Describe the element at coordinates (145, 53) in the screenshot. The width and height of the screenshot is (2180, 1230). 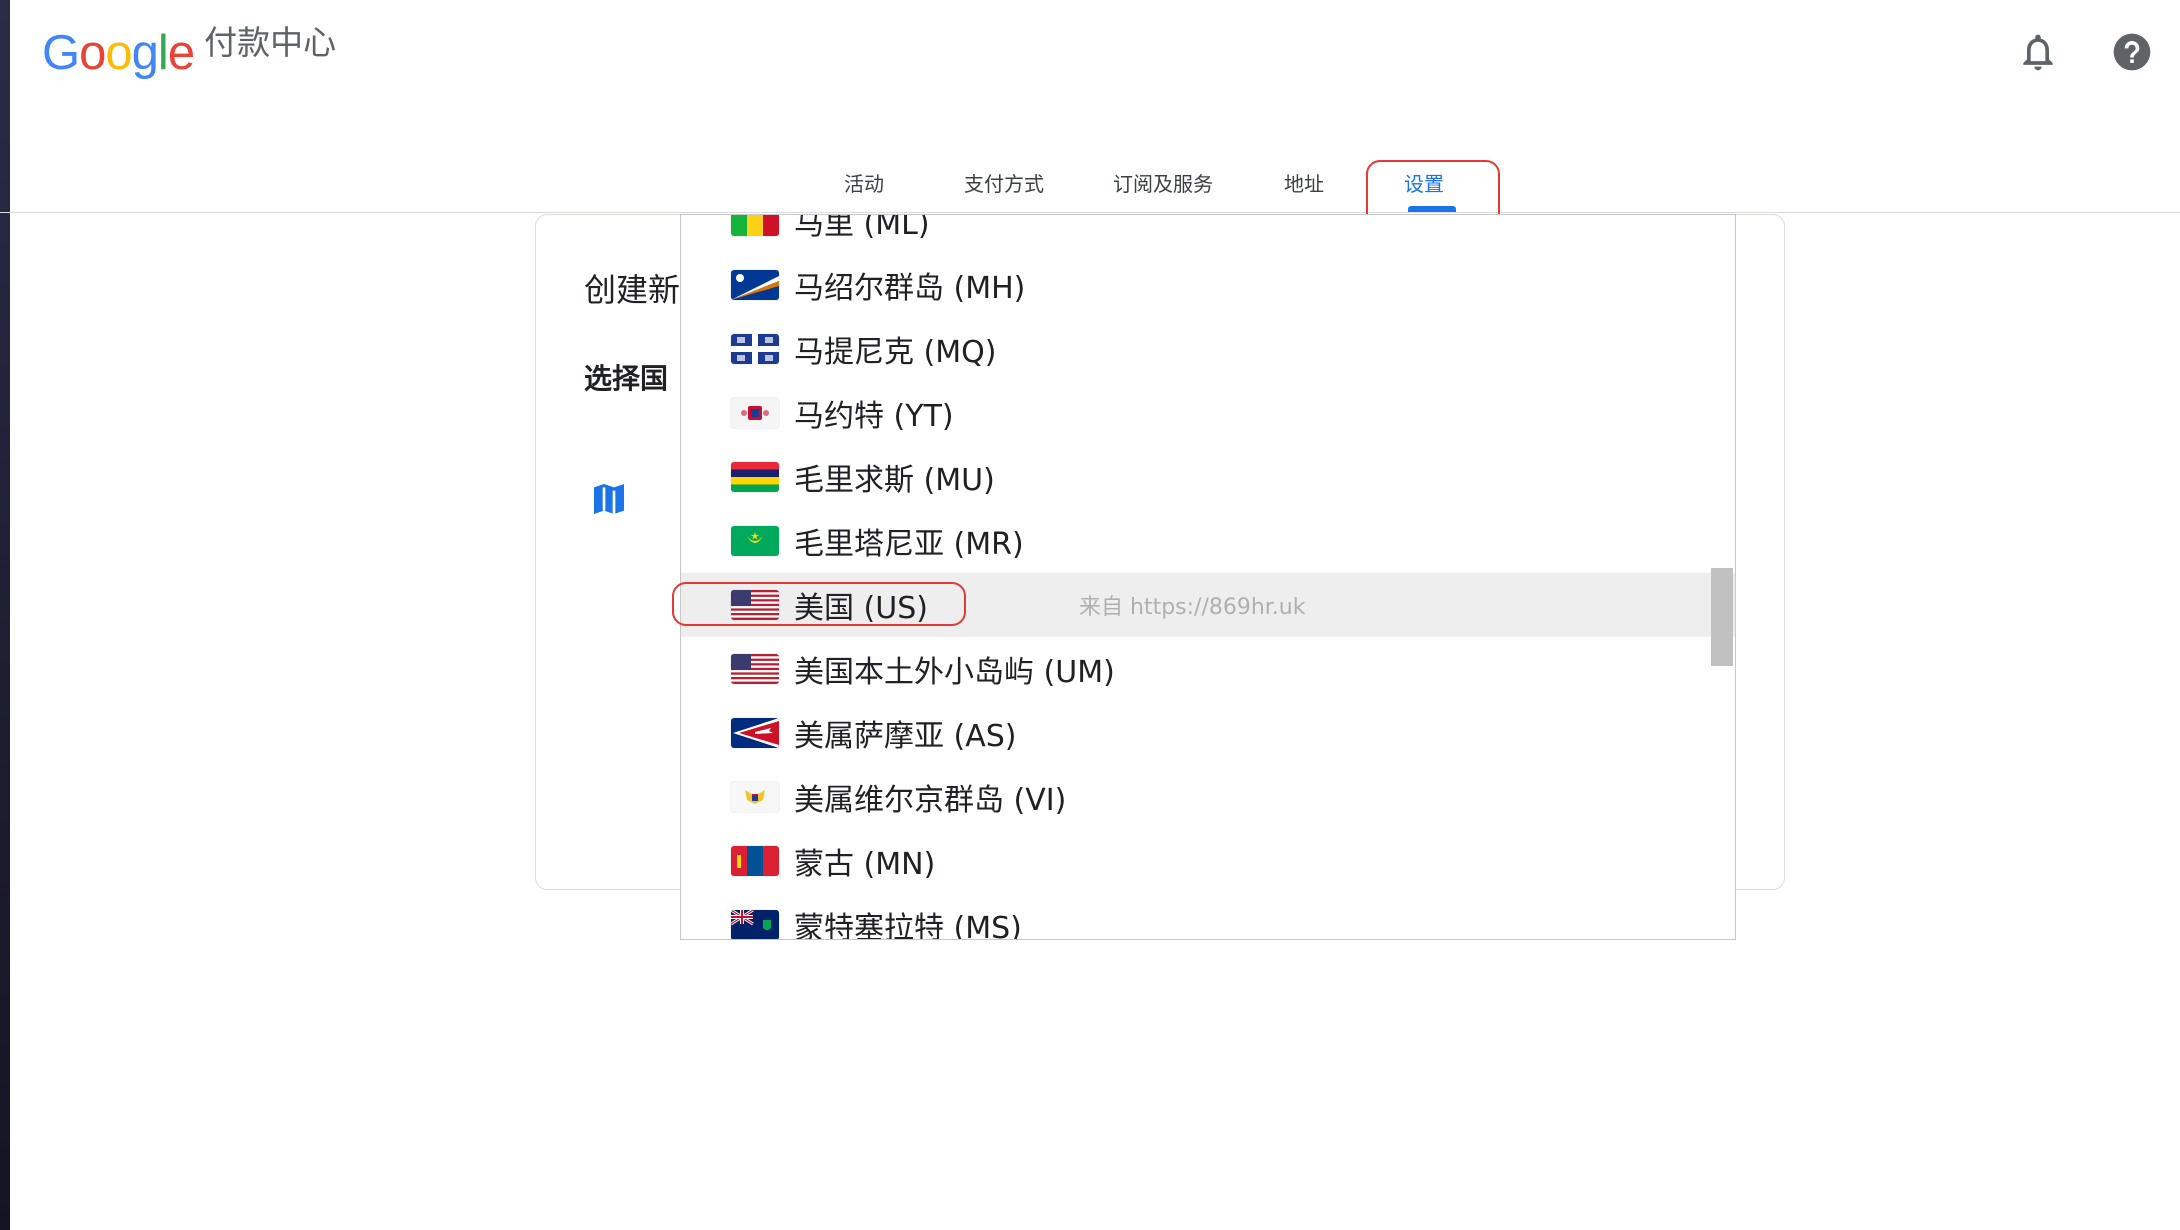
I see `logo-letter-g2: g` at that location.